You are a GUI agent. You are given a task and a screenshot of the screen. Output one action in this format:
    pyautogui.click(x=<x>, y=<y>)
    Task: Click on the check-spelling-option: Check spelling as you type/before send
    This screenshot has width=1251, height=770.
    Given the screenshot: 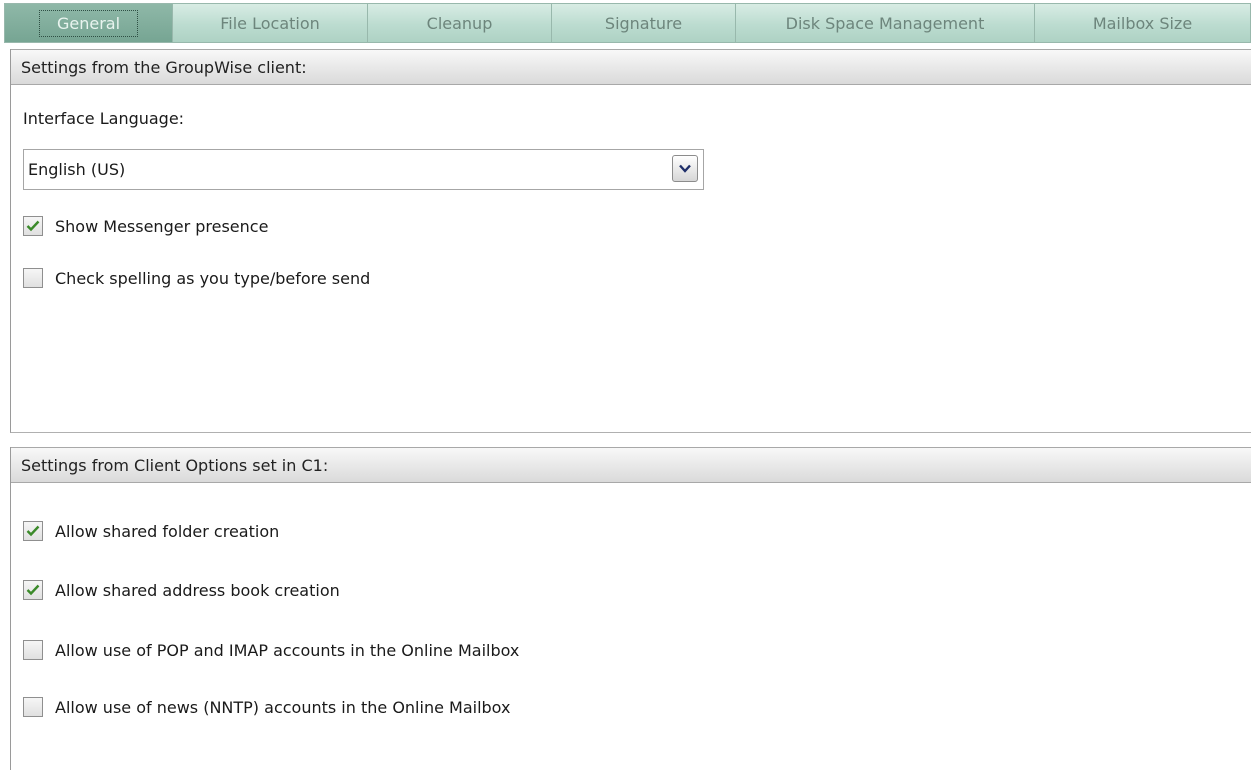 What is the action you would take?
    pyautogui.click(x=196, y=278)
    